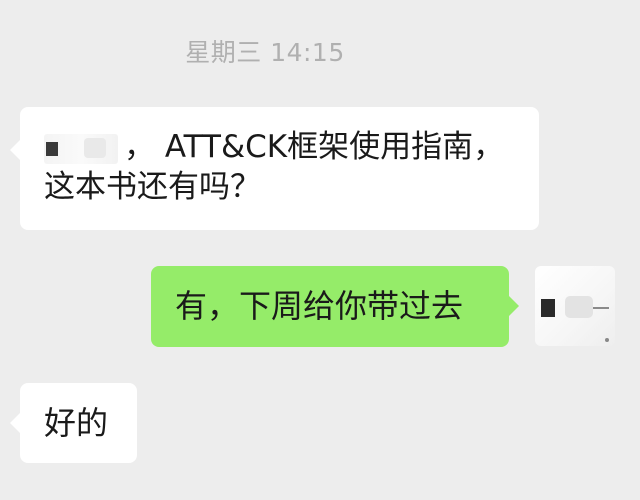 The width and height of the screenshot is (640, 500). Describe the element at coordinates (152, 187) in the screenshot. I see `message-text: 这本书还有吗？` at that location.